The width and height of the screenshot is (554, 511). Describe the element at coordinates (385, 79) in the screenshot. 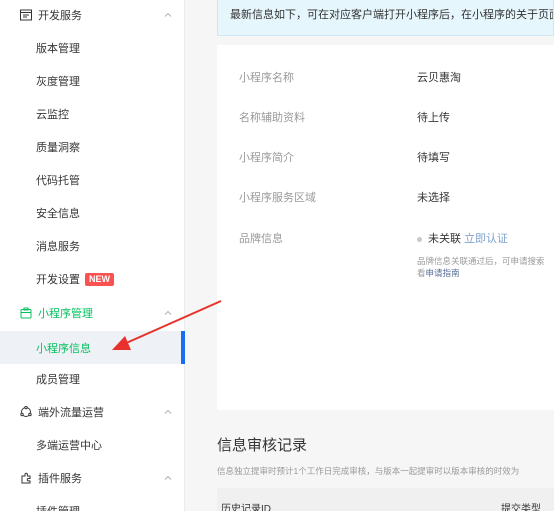

I see `info-row-name: 小程序名称 云贝惠淘` at that location.